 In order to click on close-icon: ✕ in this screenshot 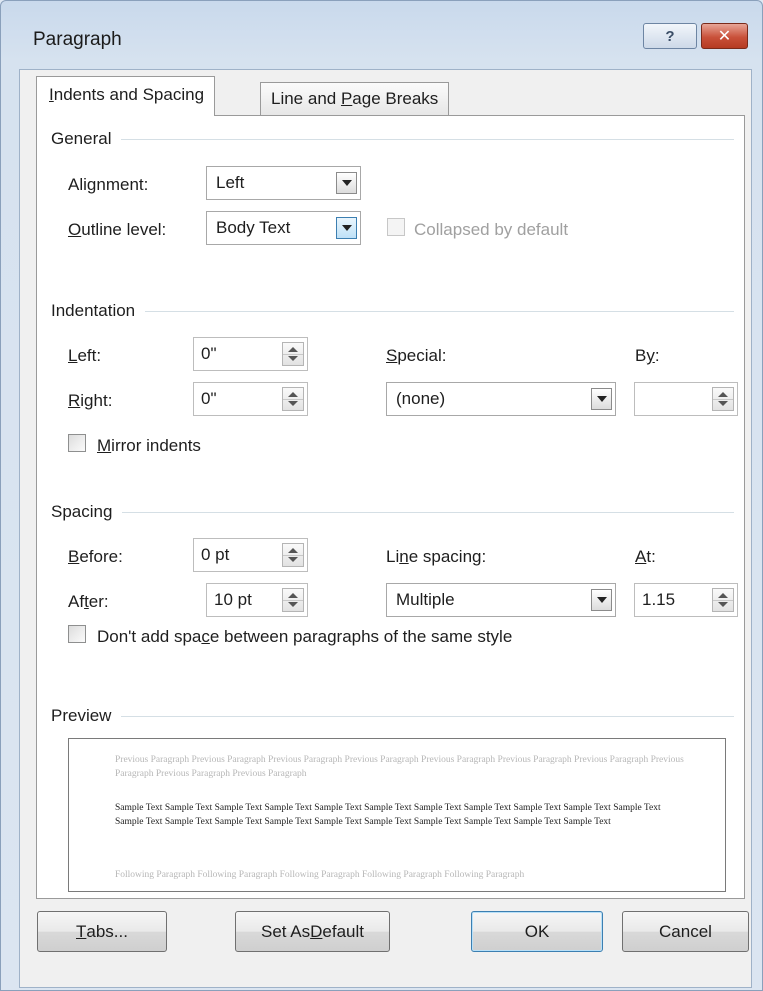, I will do `click(724, 36)`.